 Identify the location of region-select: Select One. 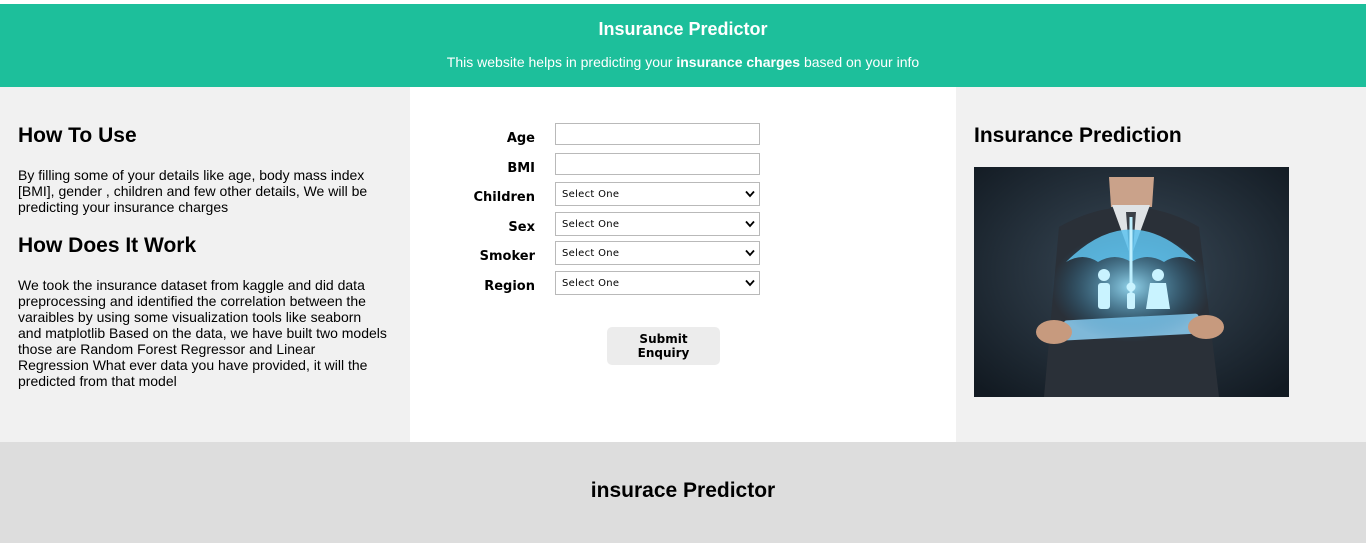
(657, 283).